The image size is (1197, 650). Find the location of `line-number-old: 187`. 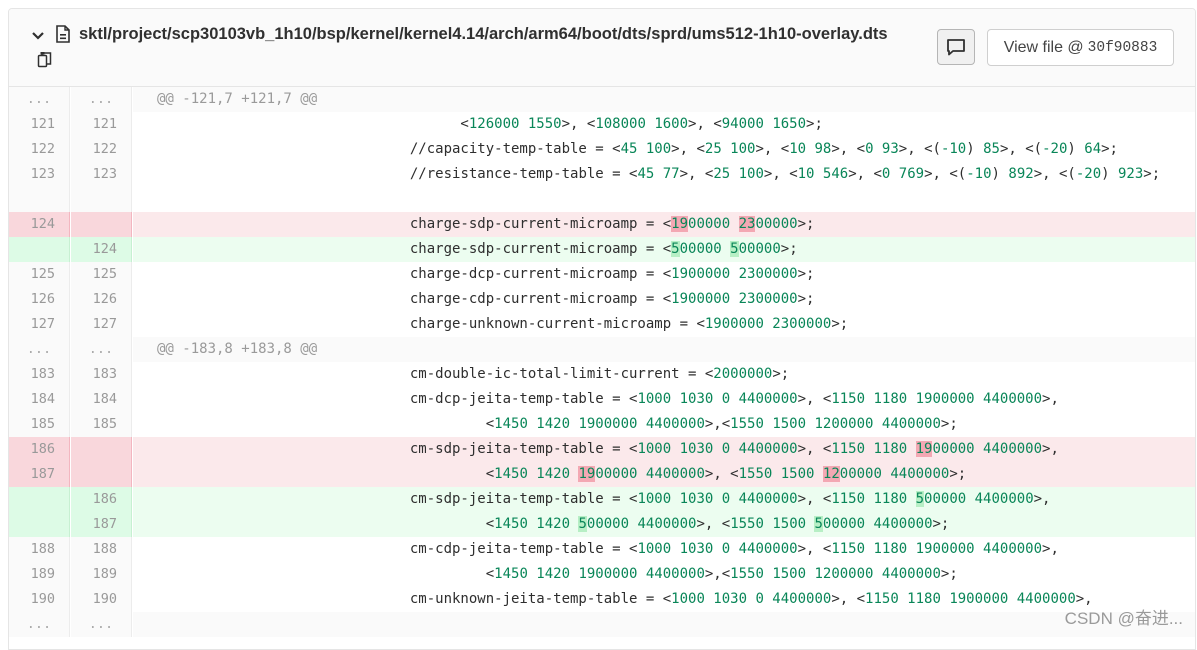

line-number-old: 187 is located at coordinates (39, 474).